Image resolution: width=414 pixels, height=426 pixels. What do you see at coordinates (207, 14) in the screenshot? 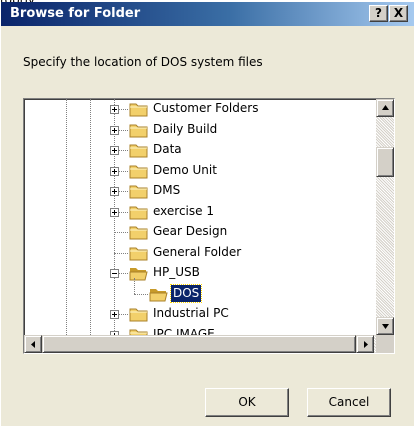
I see `title-bar: Browse for Folder ? X` at bounding box center [207, 14].